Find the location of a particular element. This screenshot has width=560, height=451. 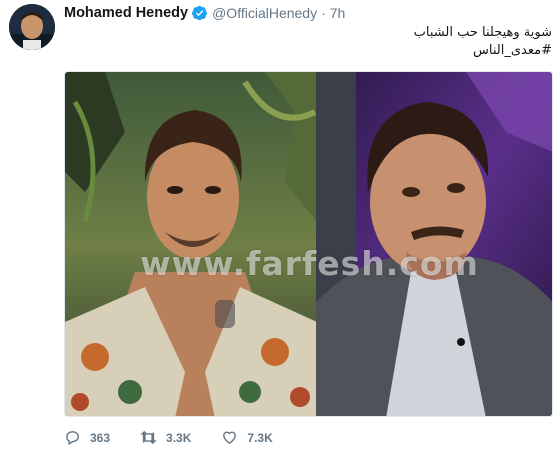

retweet-button: 3.3K is located at coordinates (165, 437).